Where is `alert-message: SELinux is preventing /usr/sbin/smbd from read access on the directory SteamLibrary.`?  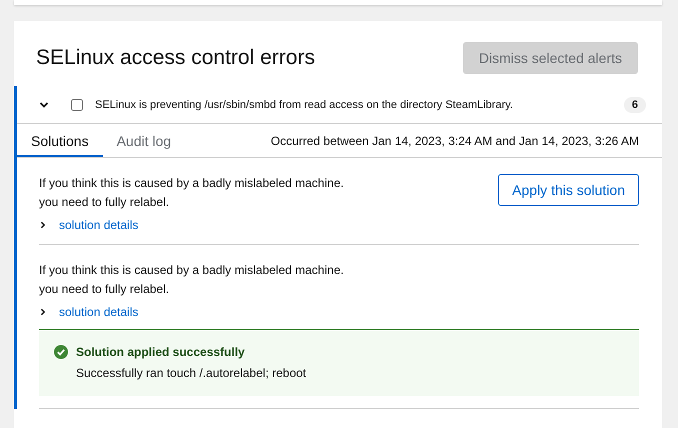 alert-message: SELinux is preventing /usr/sbin/smbd from read access on the directory SteamLibrary. is located at coordinates (304, 104).